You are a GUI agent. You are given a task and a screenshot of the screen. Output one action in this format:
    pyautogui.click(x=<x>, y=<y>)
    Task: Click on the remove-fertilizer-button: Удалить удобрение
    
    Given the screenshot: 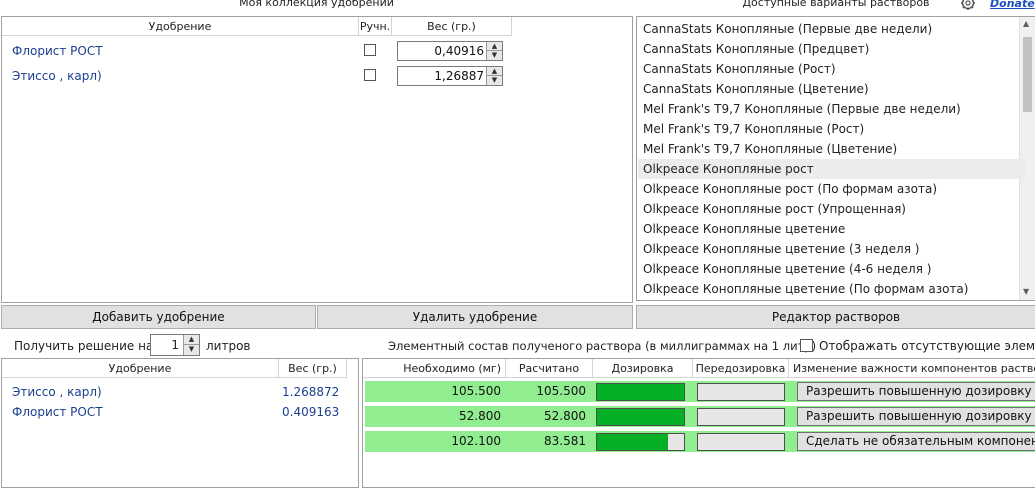 What is the action you would take?
    pyautogui.click(x=475, y=317)
    